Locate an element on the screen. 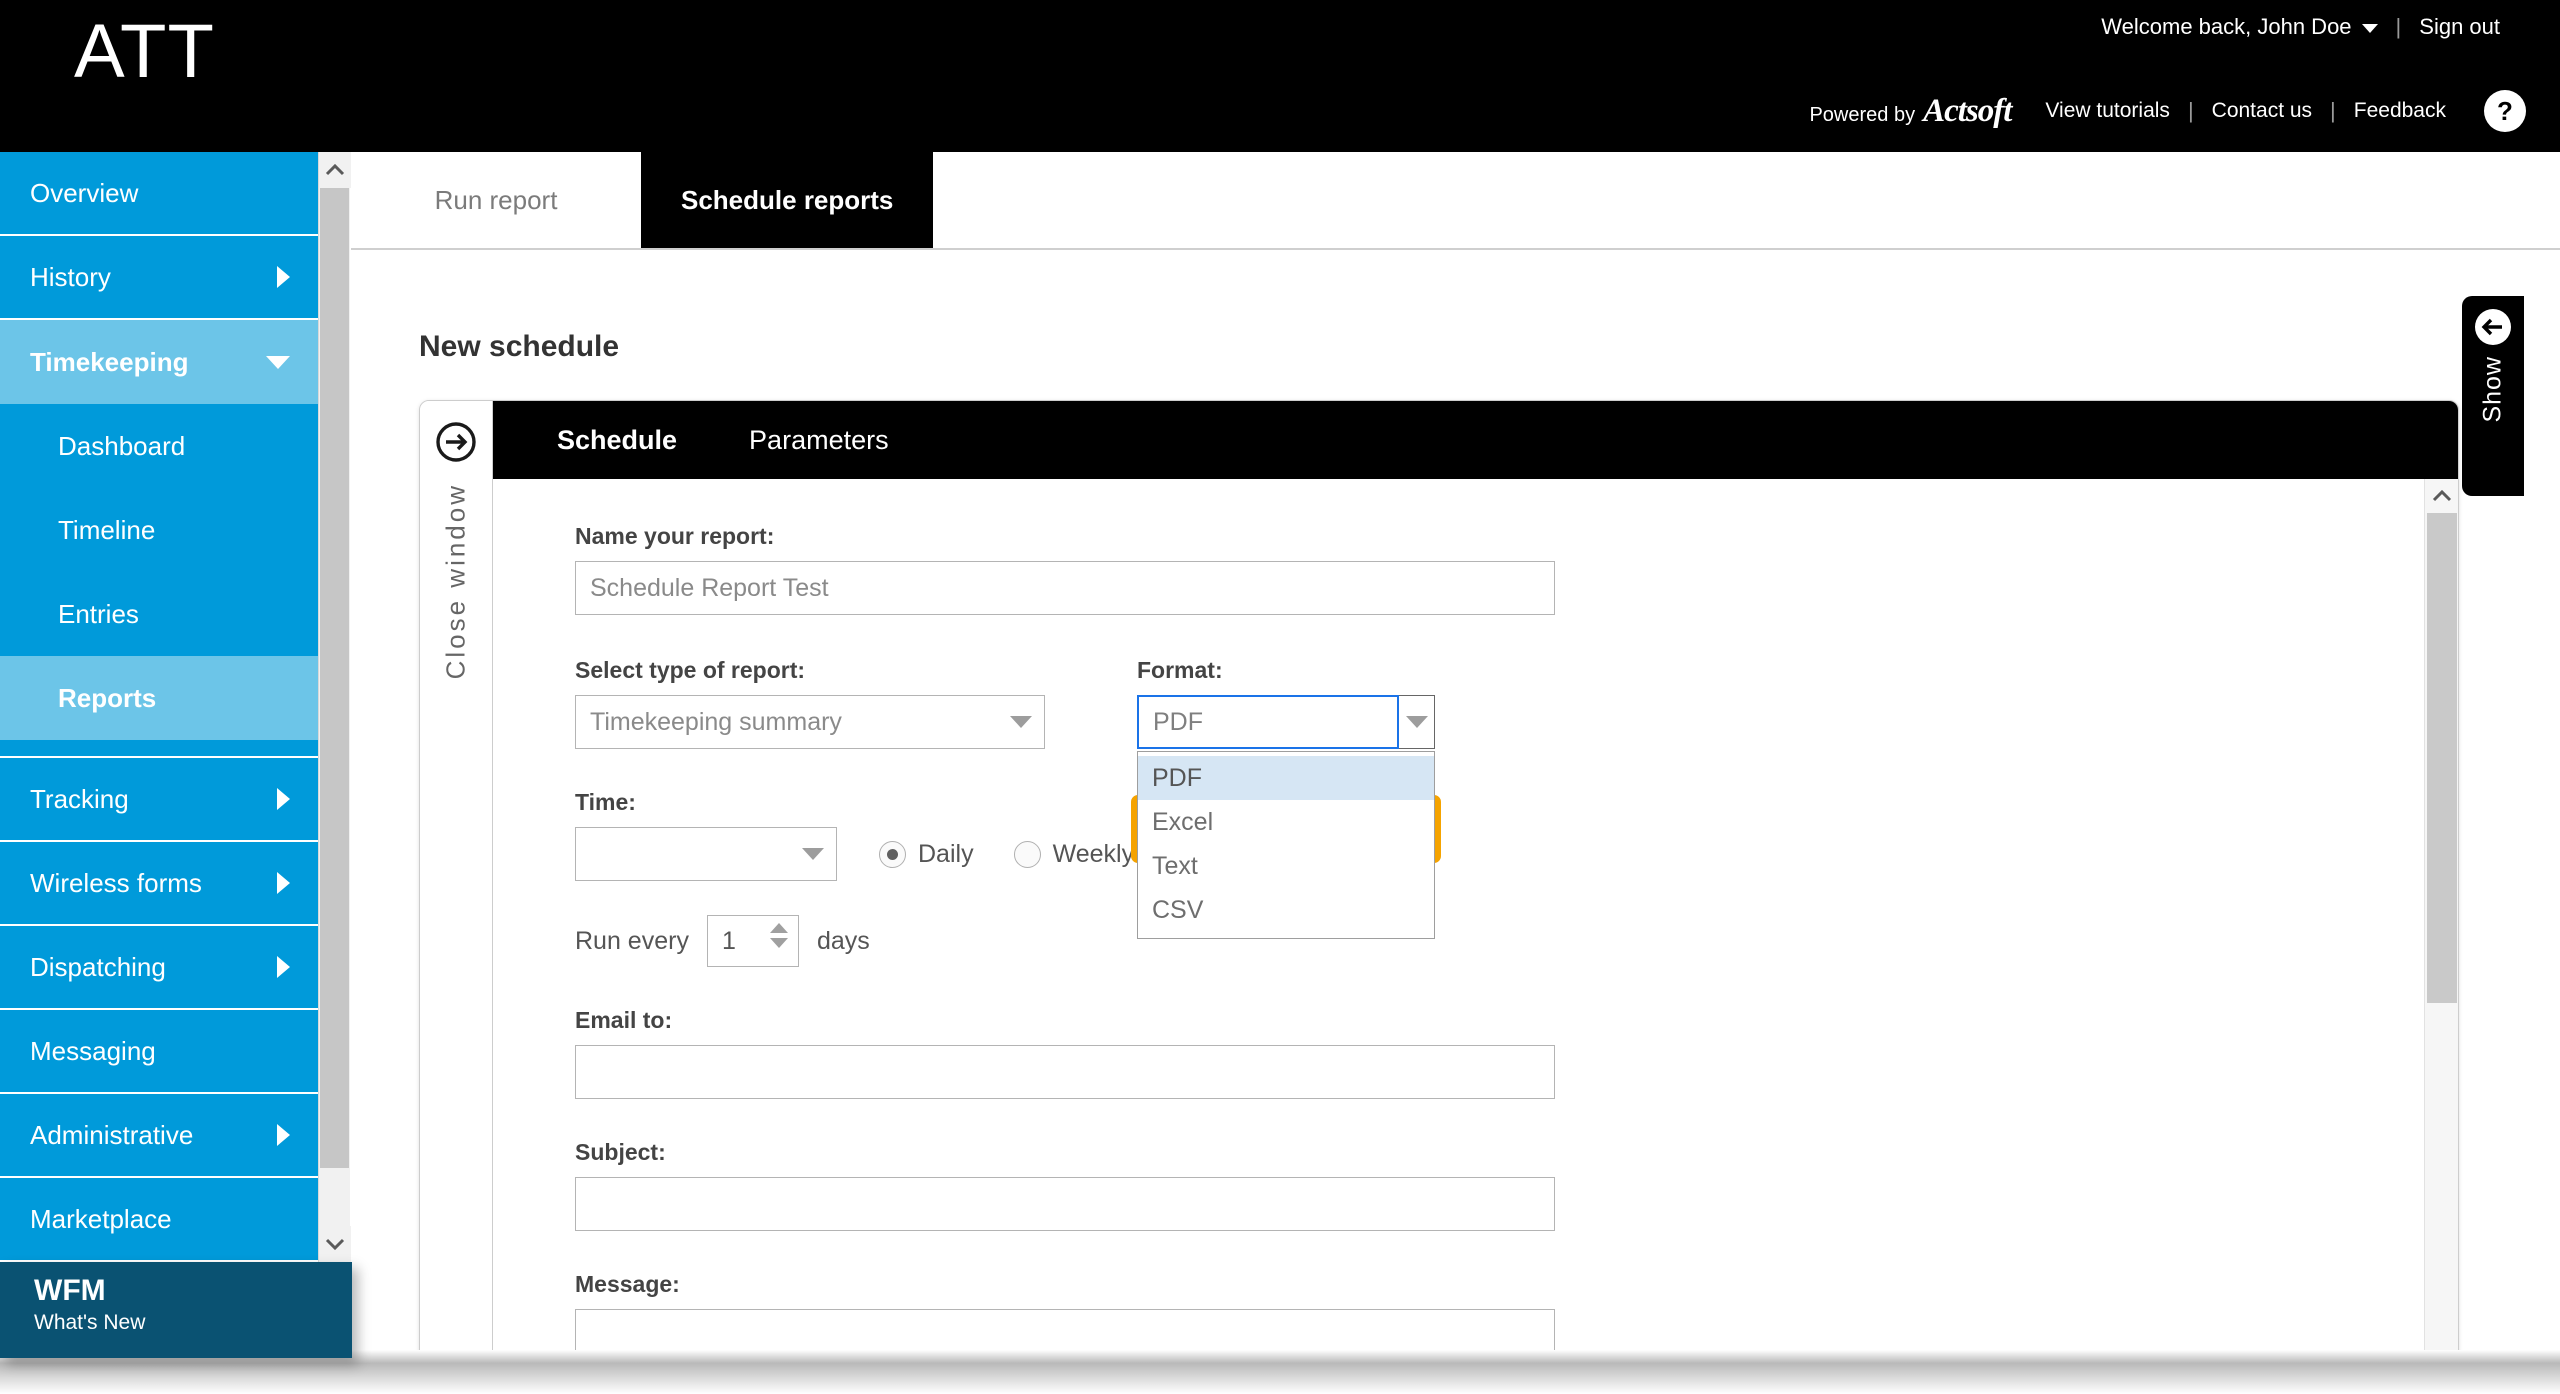  sidebar-item-label: History is located at coordinates (70, 276).